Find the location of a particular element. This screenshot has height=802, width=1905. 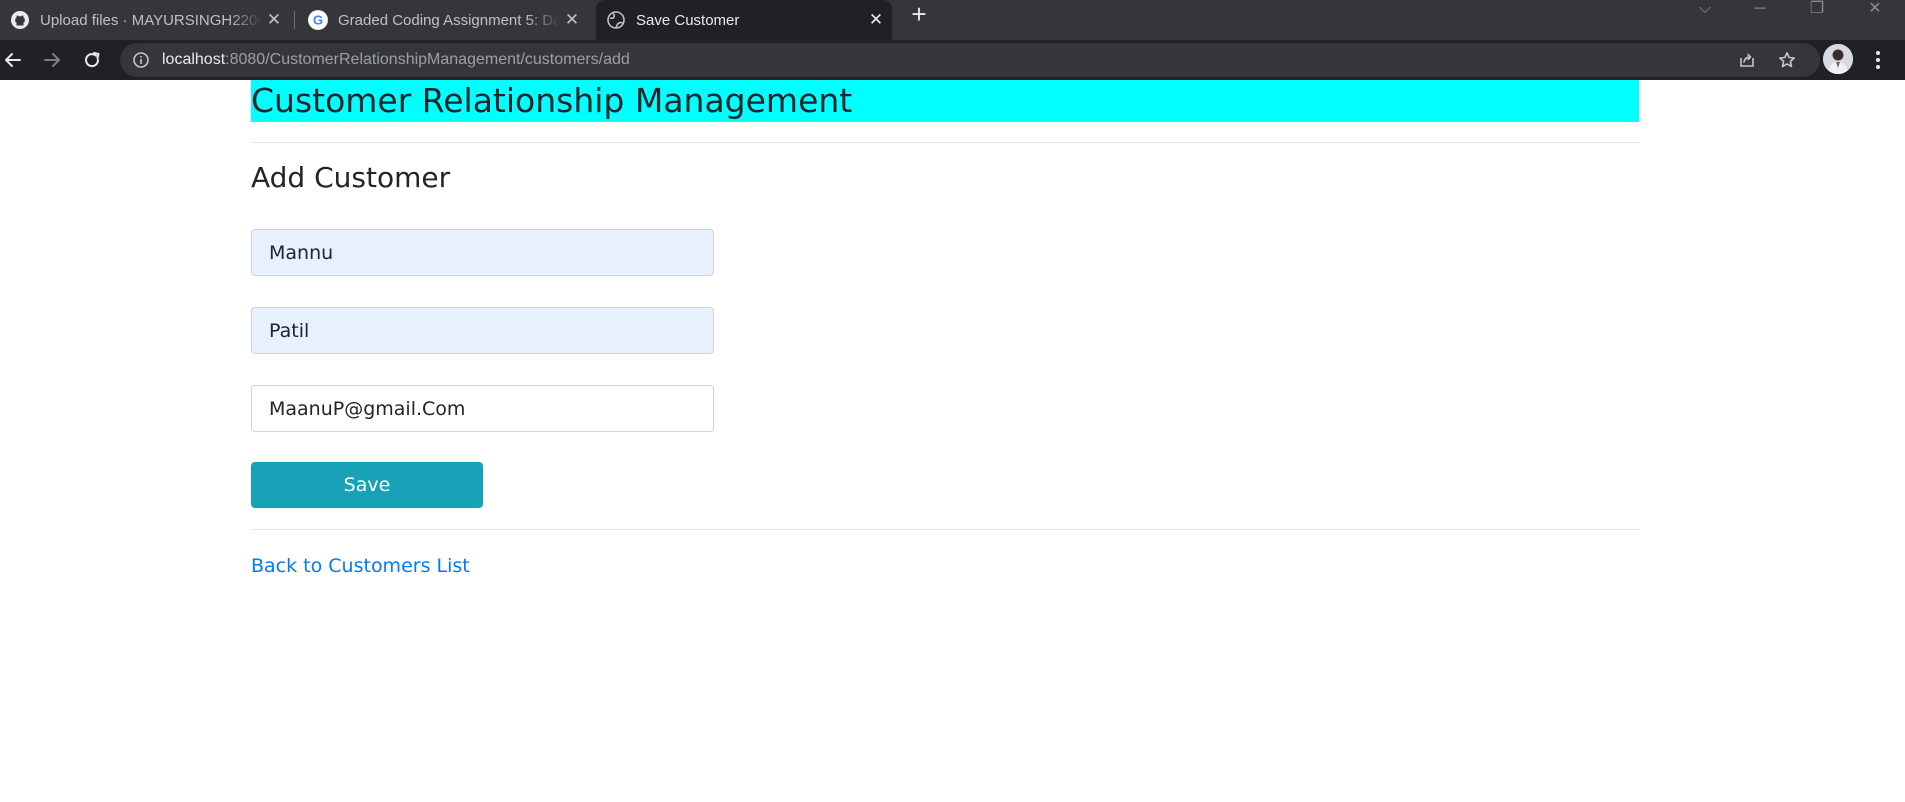

page-title: Customer Relationship Management is located at coordinates (552, 100).